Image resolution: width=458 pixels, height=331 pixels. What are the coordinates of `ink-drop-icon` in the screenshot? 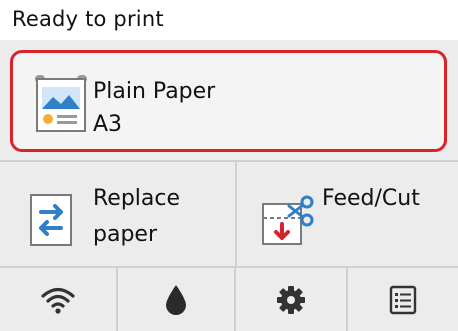 It's located at (176, 299).